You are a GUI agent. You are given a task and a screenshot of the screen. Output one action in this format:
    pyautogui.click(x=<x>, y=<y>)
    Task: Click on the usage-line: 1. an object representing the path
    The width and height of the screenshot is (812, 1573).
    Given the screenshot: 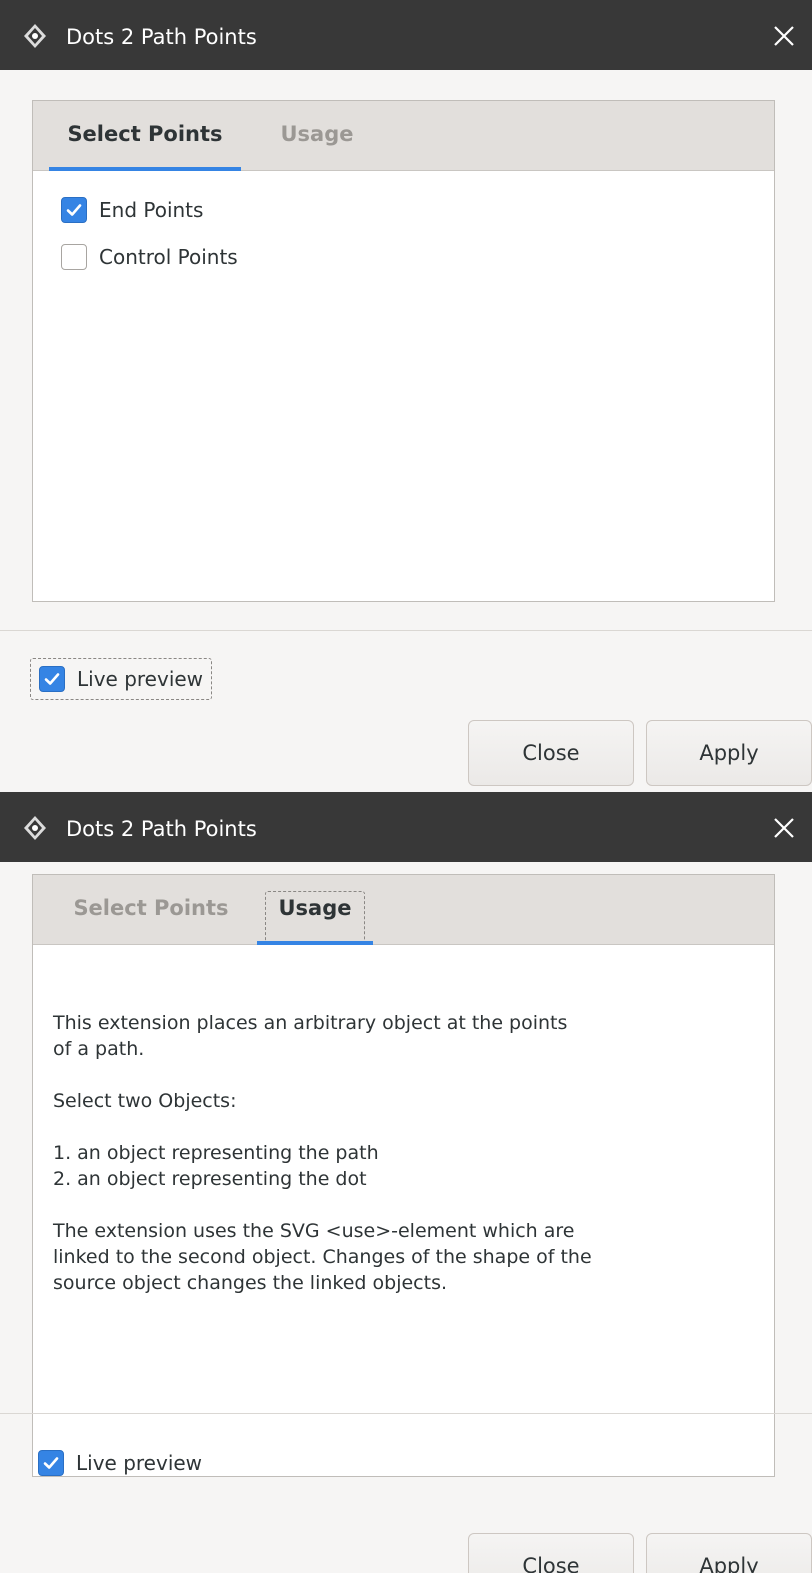 What is the action you would take?
    pyautogui.click(x=216, y=1153)
    